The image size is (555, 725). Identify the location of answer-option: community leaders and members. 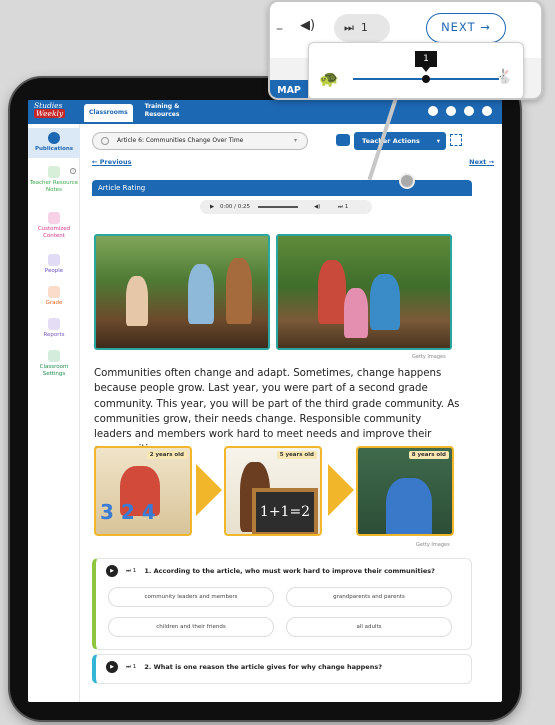
(191, 597).